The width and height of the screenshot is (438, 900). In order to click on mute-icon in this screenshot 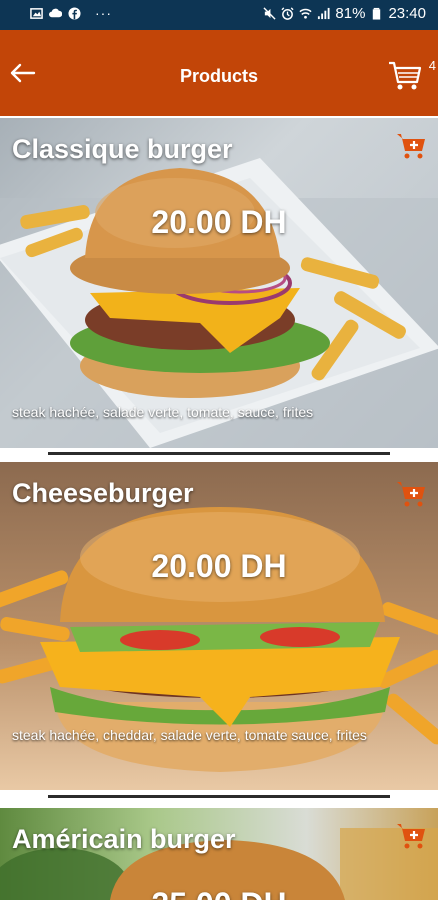, I will do `click(269, 13)`.